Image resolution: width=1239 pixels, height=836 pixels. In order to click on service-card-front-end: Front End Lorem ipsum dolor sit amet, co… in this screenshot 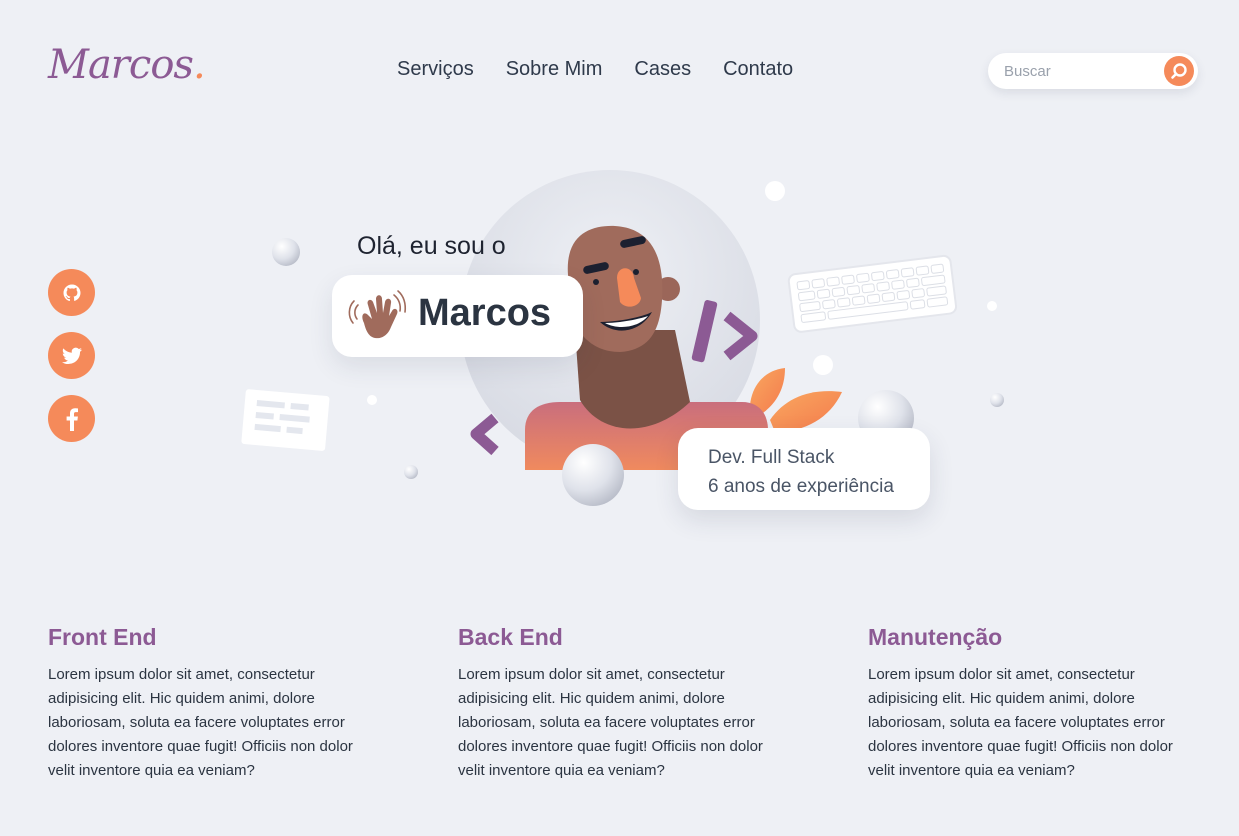, I will do `click(253, 703)`.